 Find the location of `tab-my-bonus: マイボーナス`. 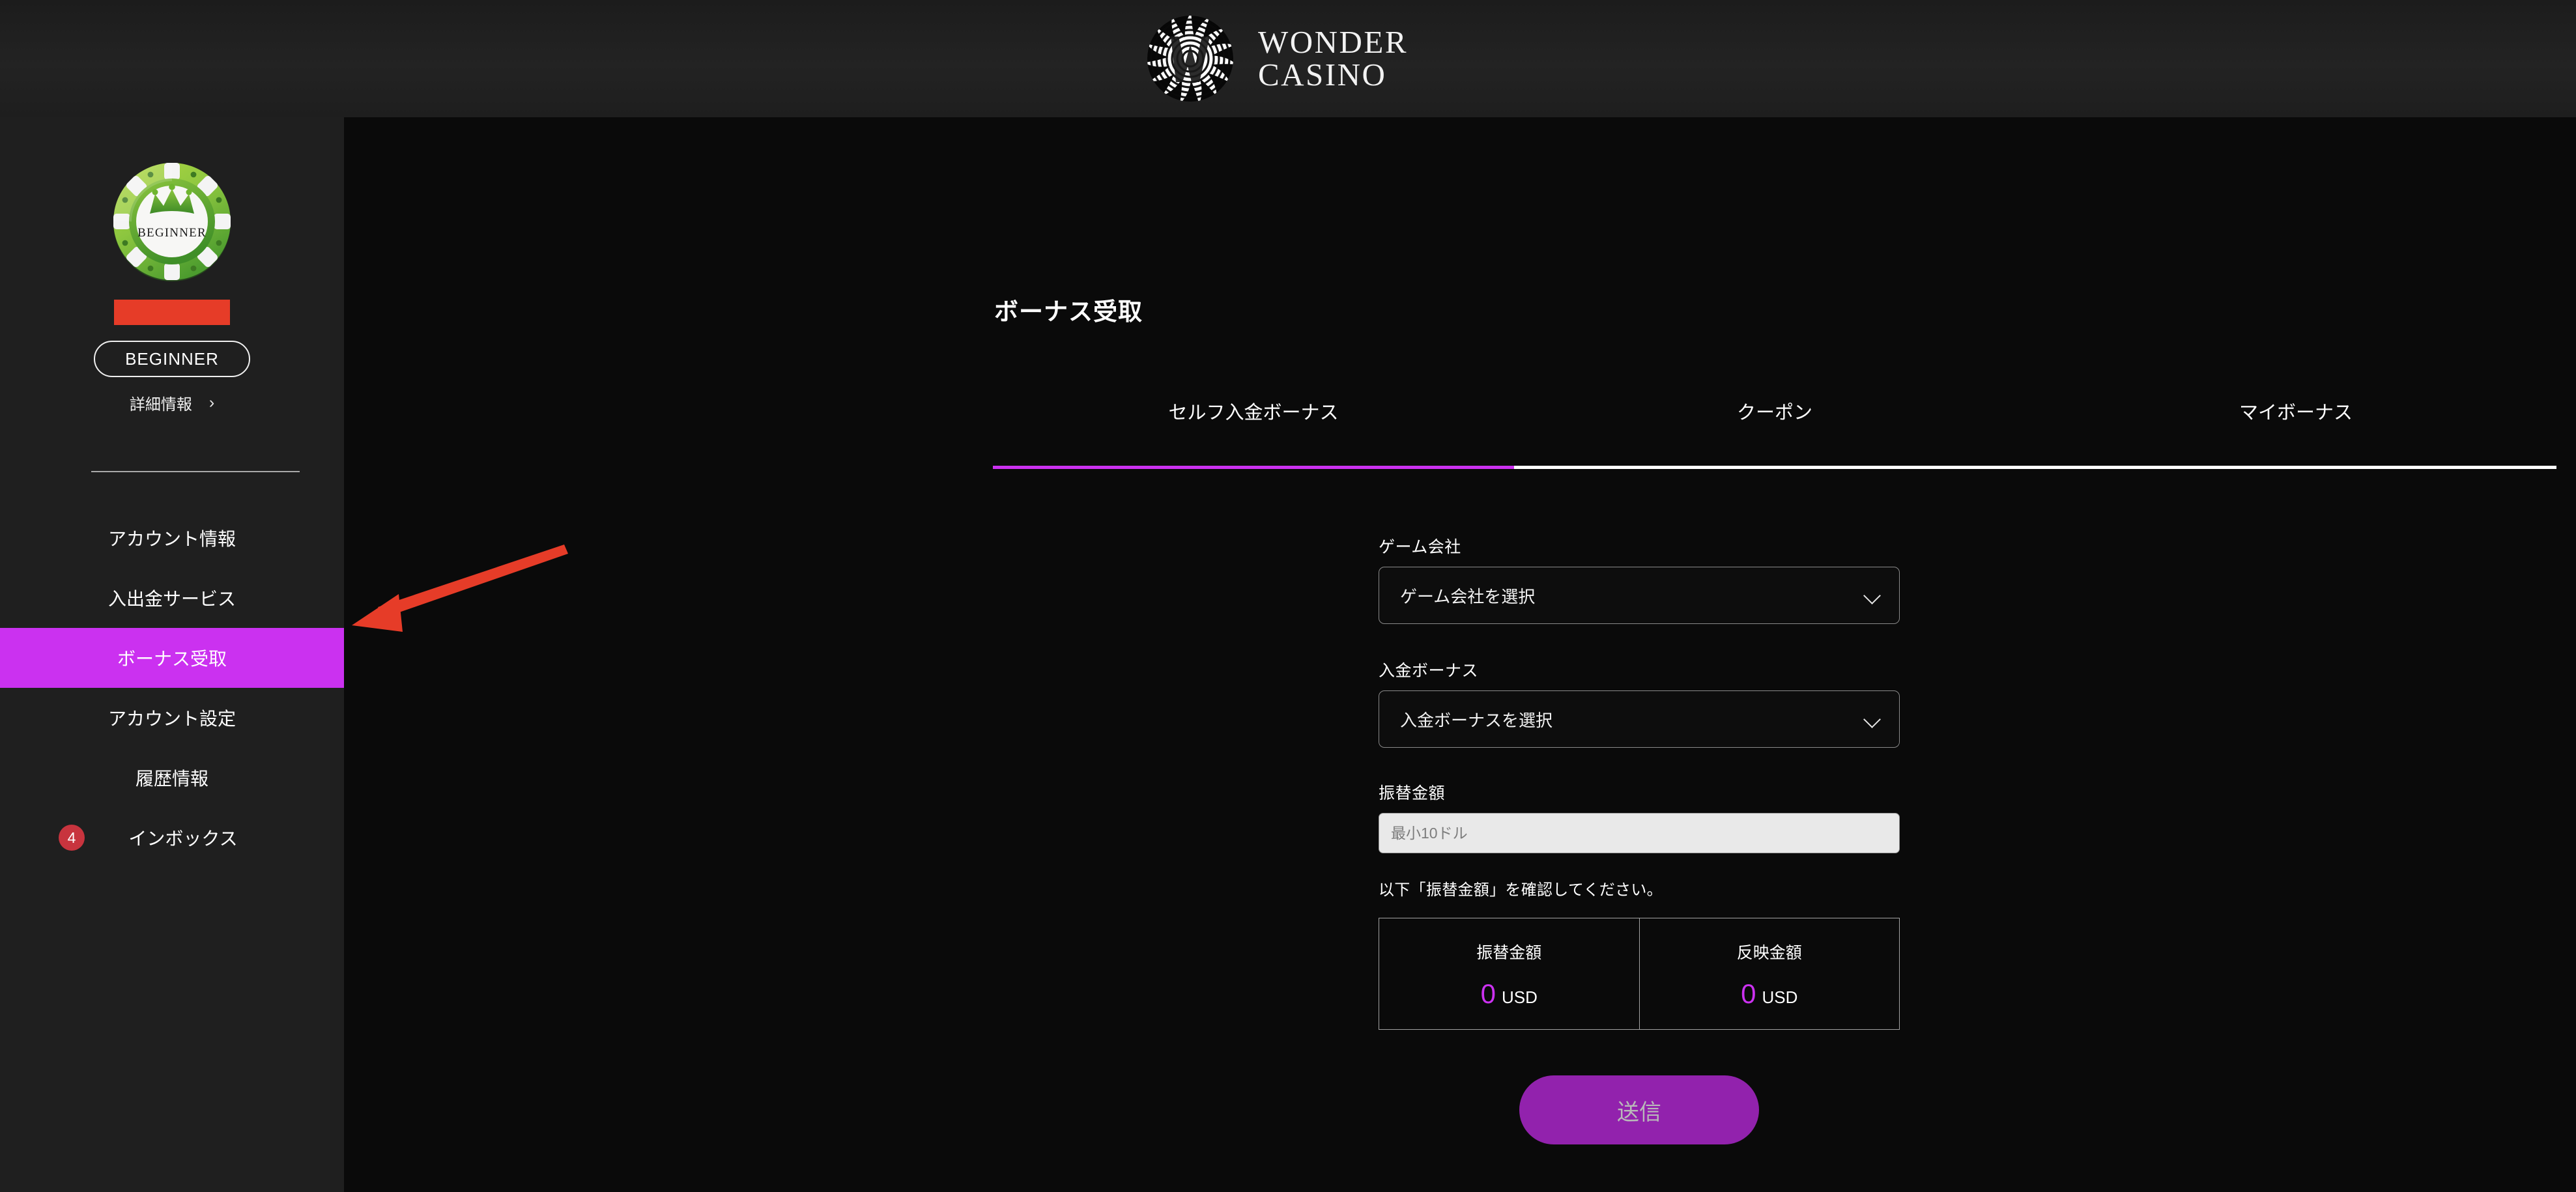

tab-my-bonus: マイボーナス is located at coordinates (2295, 428).